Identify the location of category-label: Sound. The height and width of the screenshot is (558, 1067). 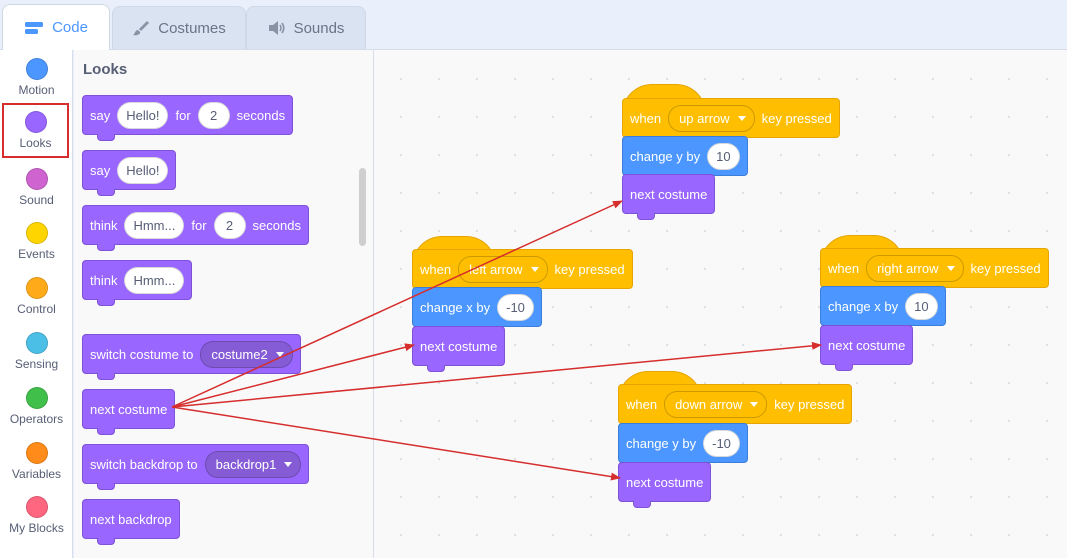
(36, 200).